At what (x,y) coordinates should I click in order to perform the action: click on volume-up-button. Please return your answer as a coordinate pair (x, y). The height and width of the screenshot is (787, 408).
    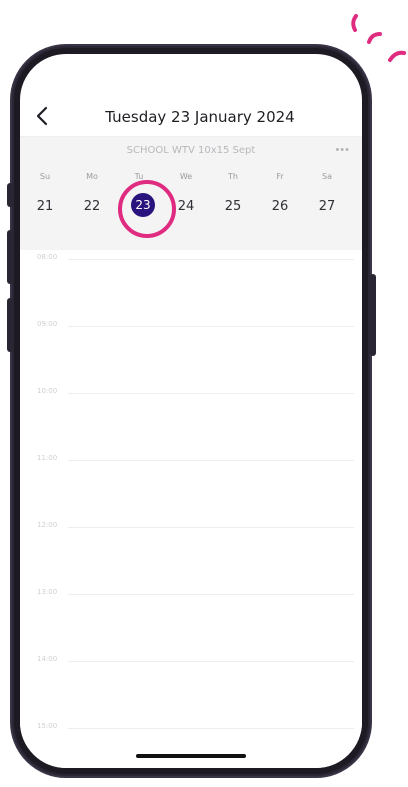
    Looking at the image, I should click on (10, 257).